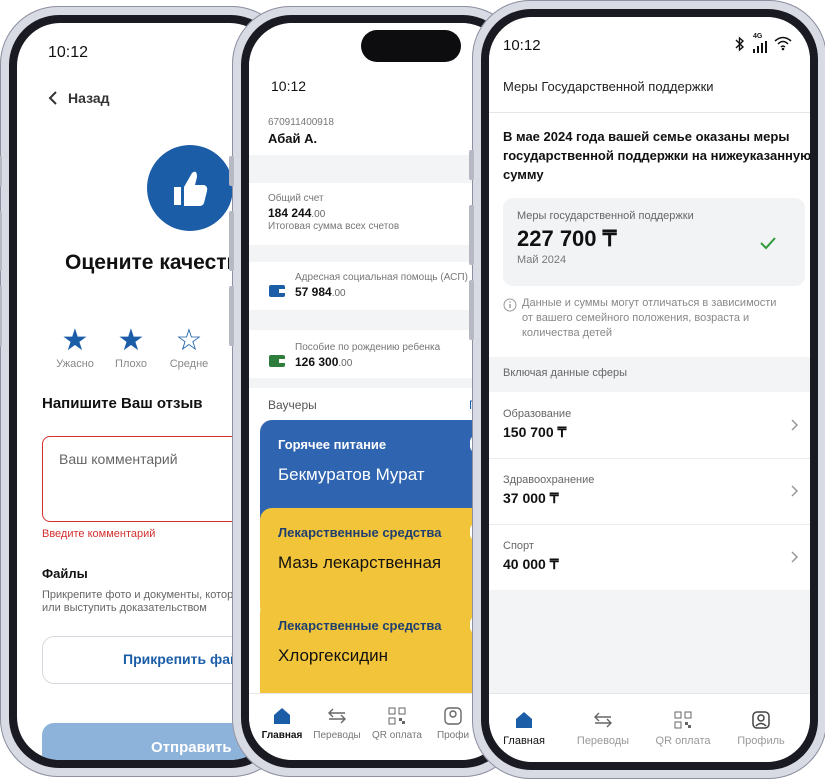 This screenshot has width=825, height=779. Describe the element at coordinates (296, 198) in the screenshot. I see `total-label: Общий счет` at that location.